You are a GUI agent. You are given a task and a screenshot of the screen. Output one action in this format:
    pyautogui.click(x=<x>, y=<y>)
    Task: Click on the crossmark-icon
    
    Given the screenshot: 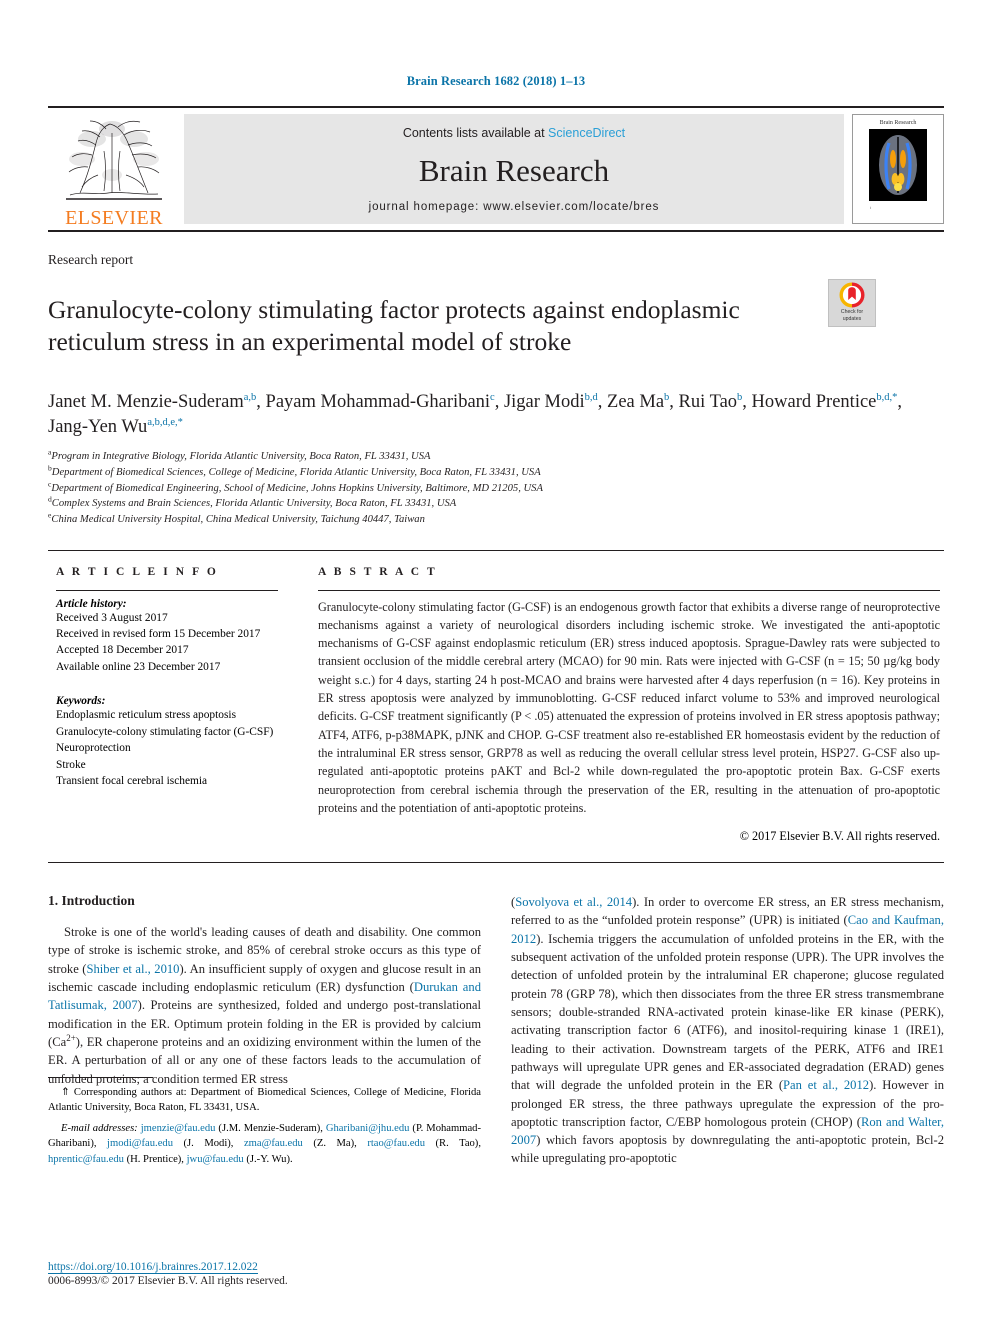 What is the action you would take?
    pyautogui.click(x=852, y=295)
    